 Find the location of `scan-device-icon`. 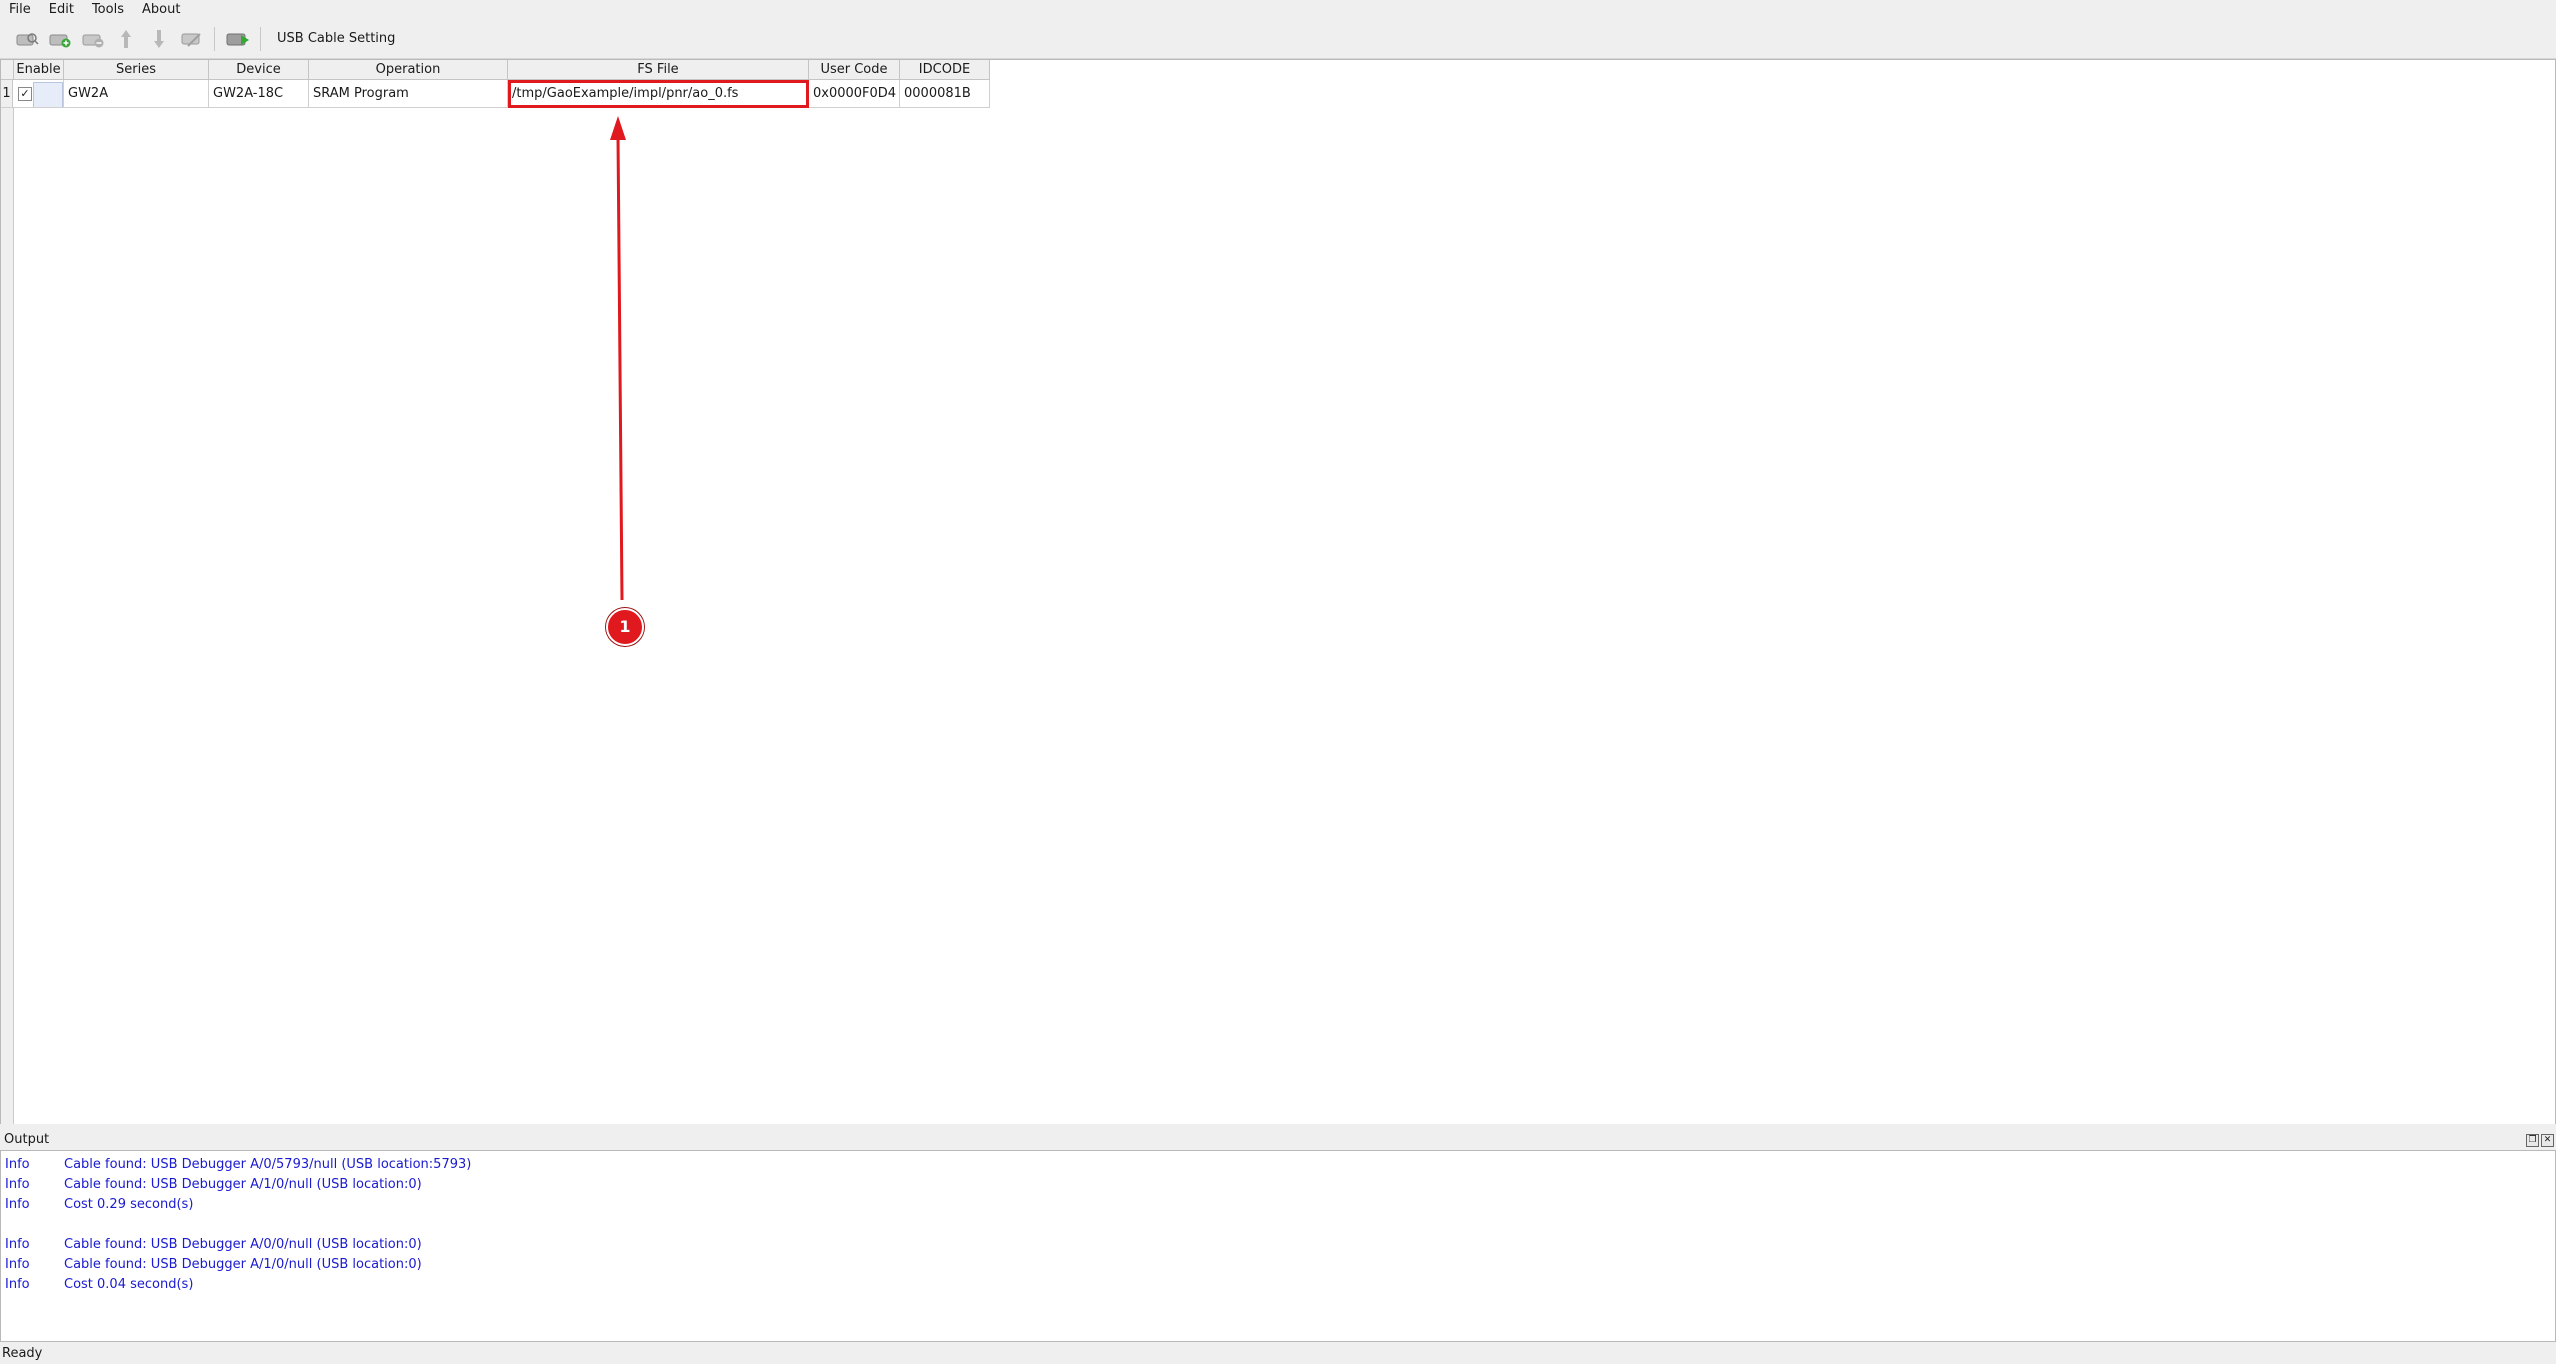

scan-device-icon is located at coordinates (26, 38).